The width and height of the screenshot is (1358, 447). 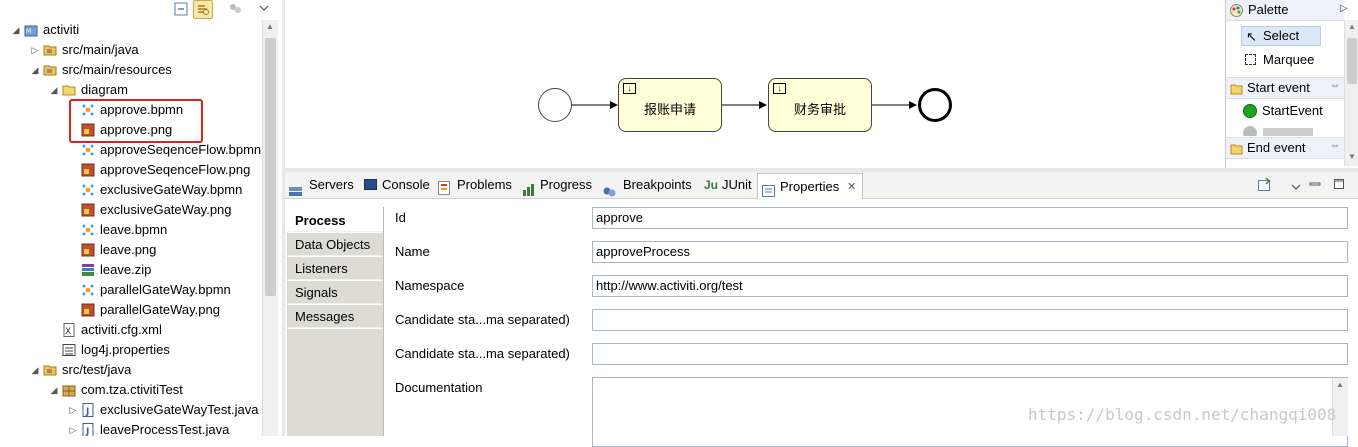 What do you see at coordinates (131, 310) in the screenshot?
I see `tree-item: parallelGateWay.png` at bounding box center [131, 310].